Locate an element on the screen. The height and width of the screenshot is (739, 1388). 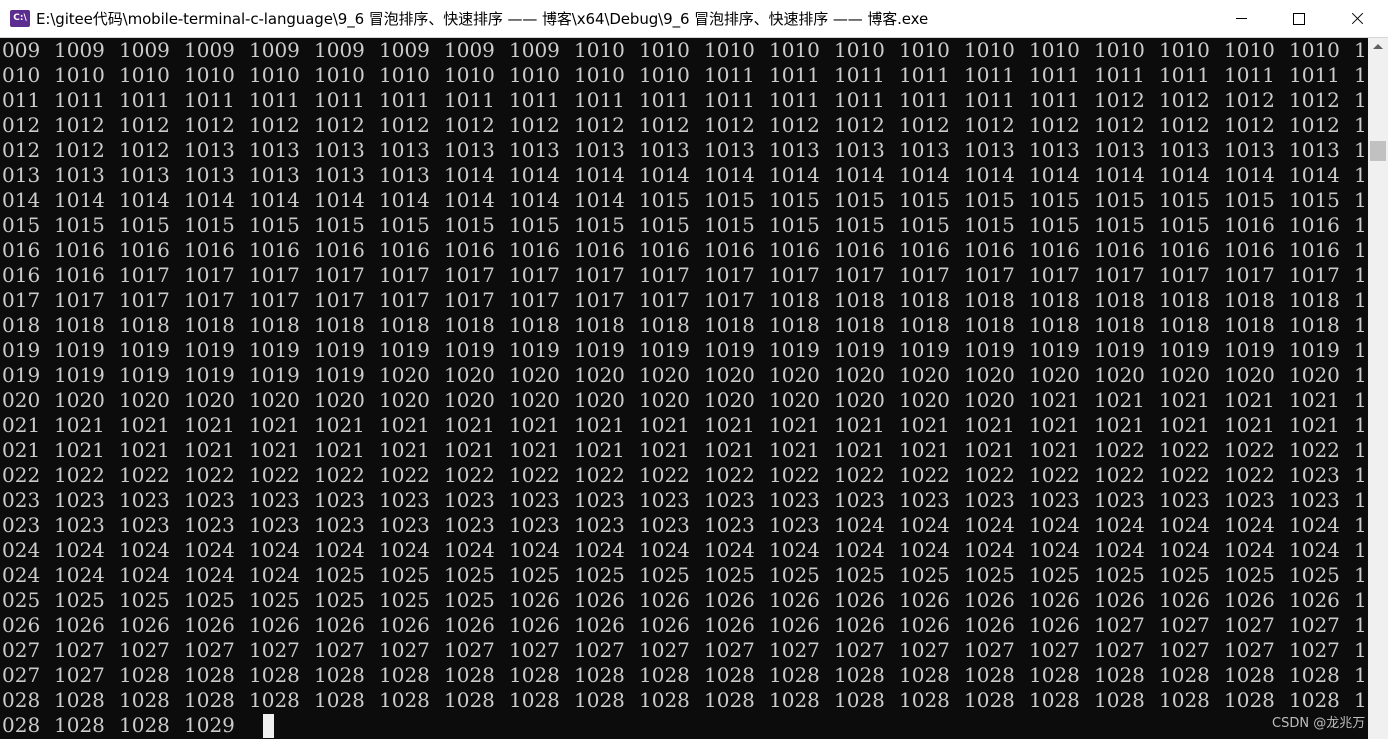
csdn-watermark: CSDN @龙兆万 is located at coordinates (1319, 723).